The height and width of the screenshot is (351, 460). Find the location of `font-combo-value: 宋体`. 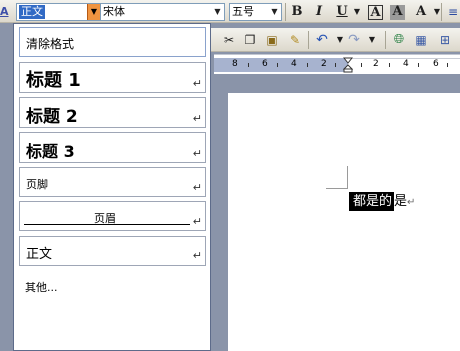

font-combo-value: 宋体 is located at coordinates (114, 11).